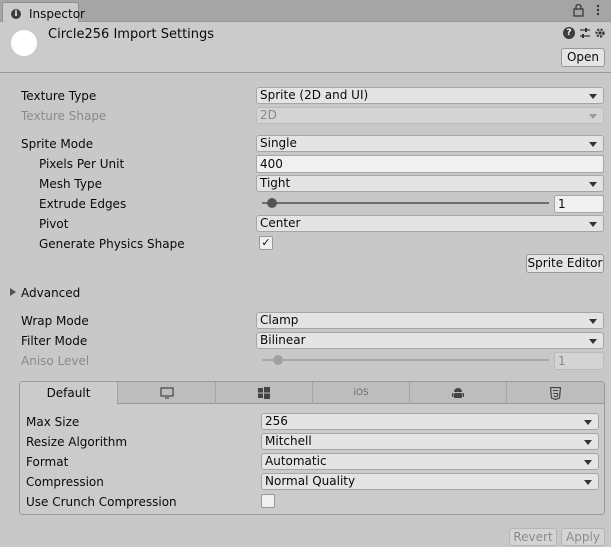 This screenshot has height=547, width=611. I want to click on aniso-level-label: Aniso Level, so click(55, 361).